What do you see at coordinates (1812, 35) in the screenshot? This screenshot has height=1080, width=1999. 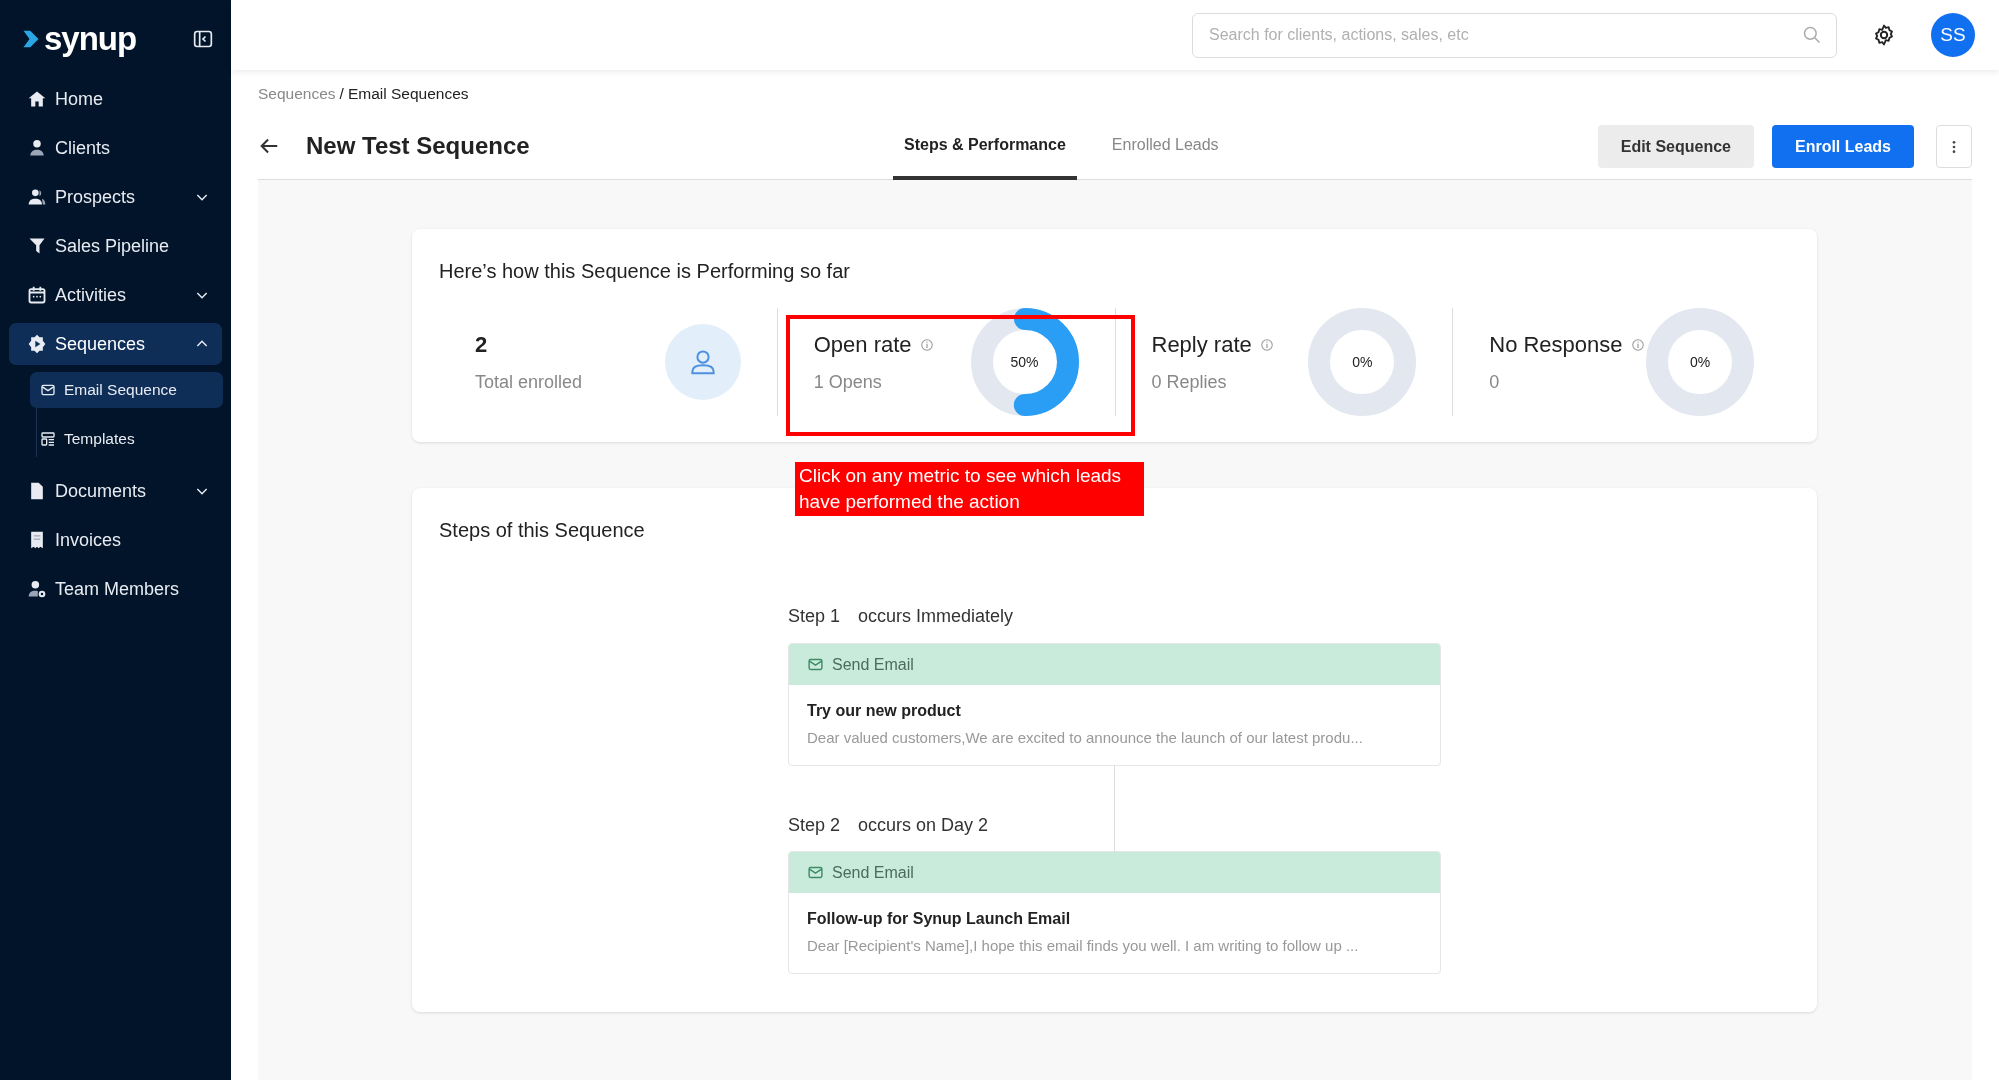 I see `search-icon` at bounding box center [1812, 35].